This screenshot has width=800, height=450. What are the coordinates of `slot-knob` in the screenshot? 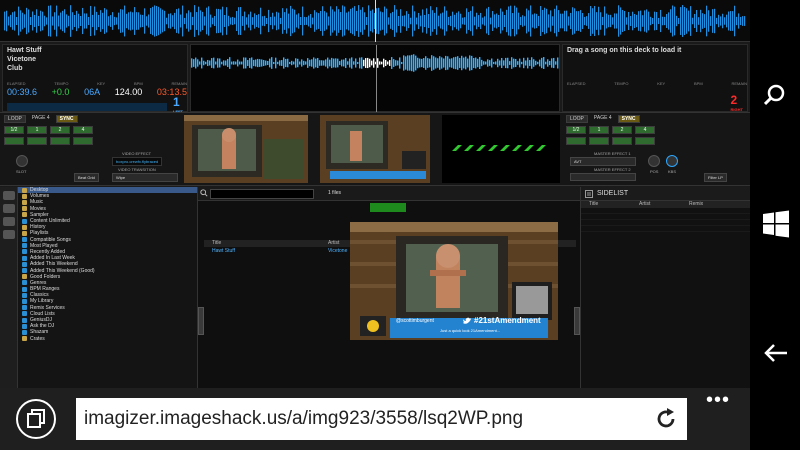 It's located at (22, 161).